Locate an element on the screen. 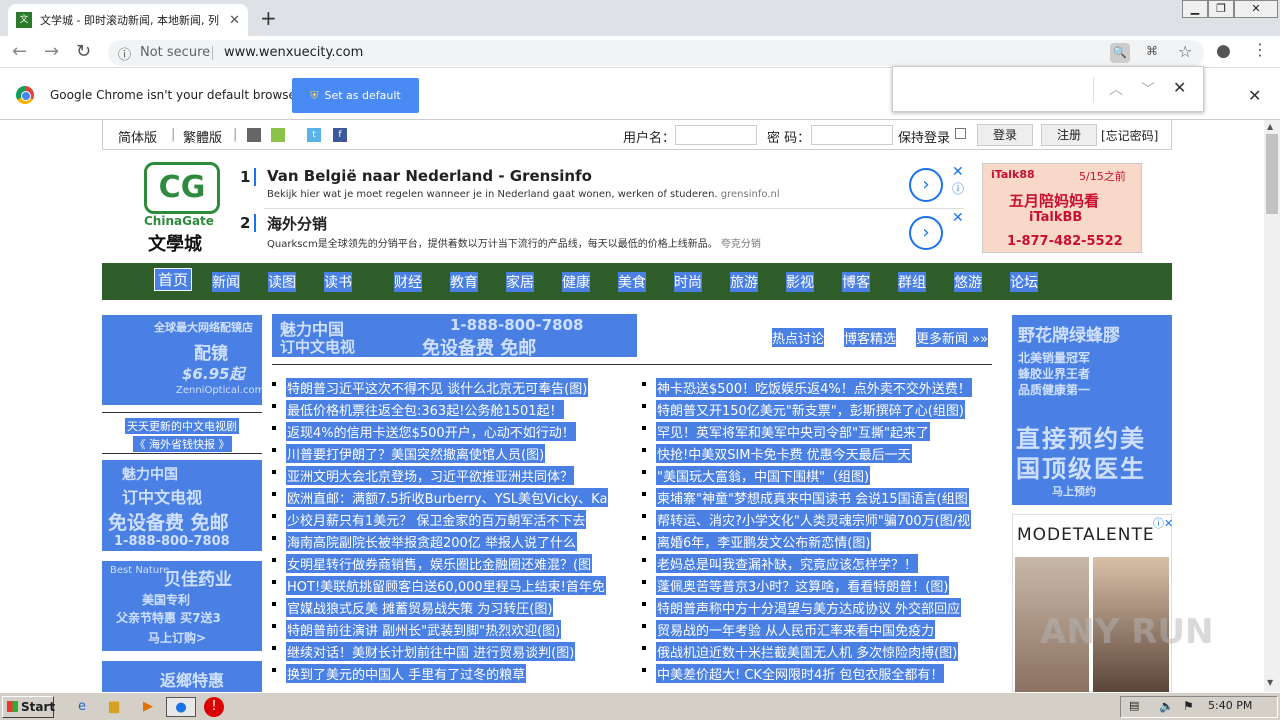 The height and width of the screenshot is (720, 1280). network-icon: ▤ is located at coordinates (1134, 705).